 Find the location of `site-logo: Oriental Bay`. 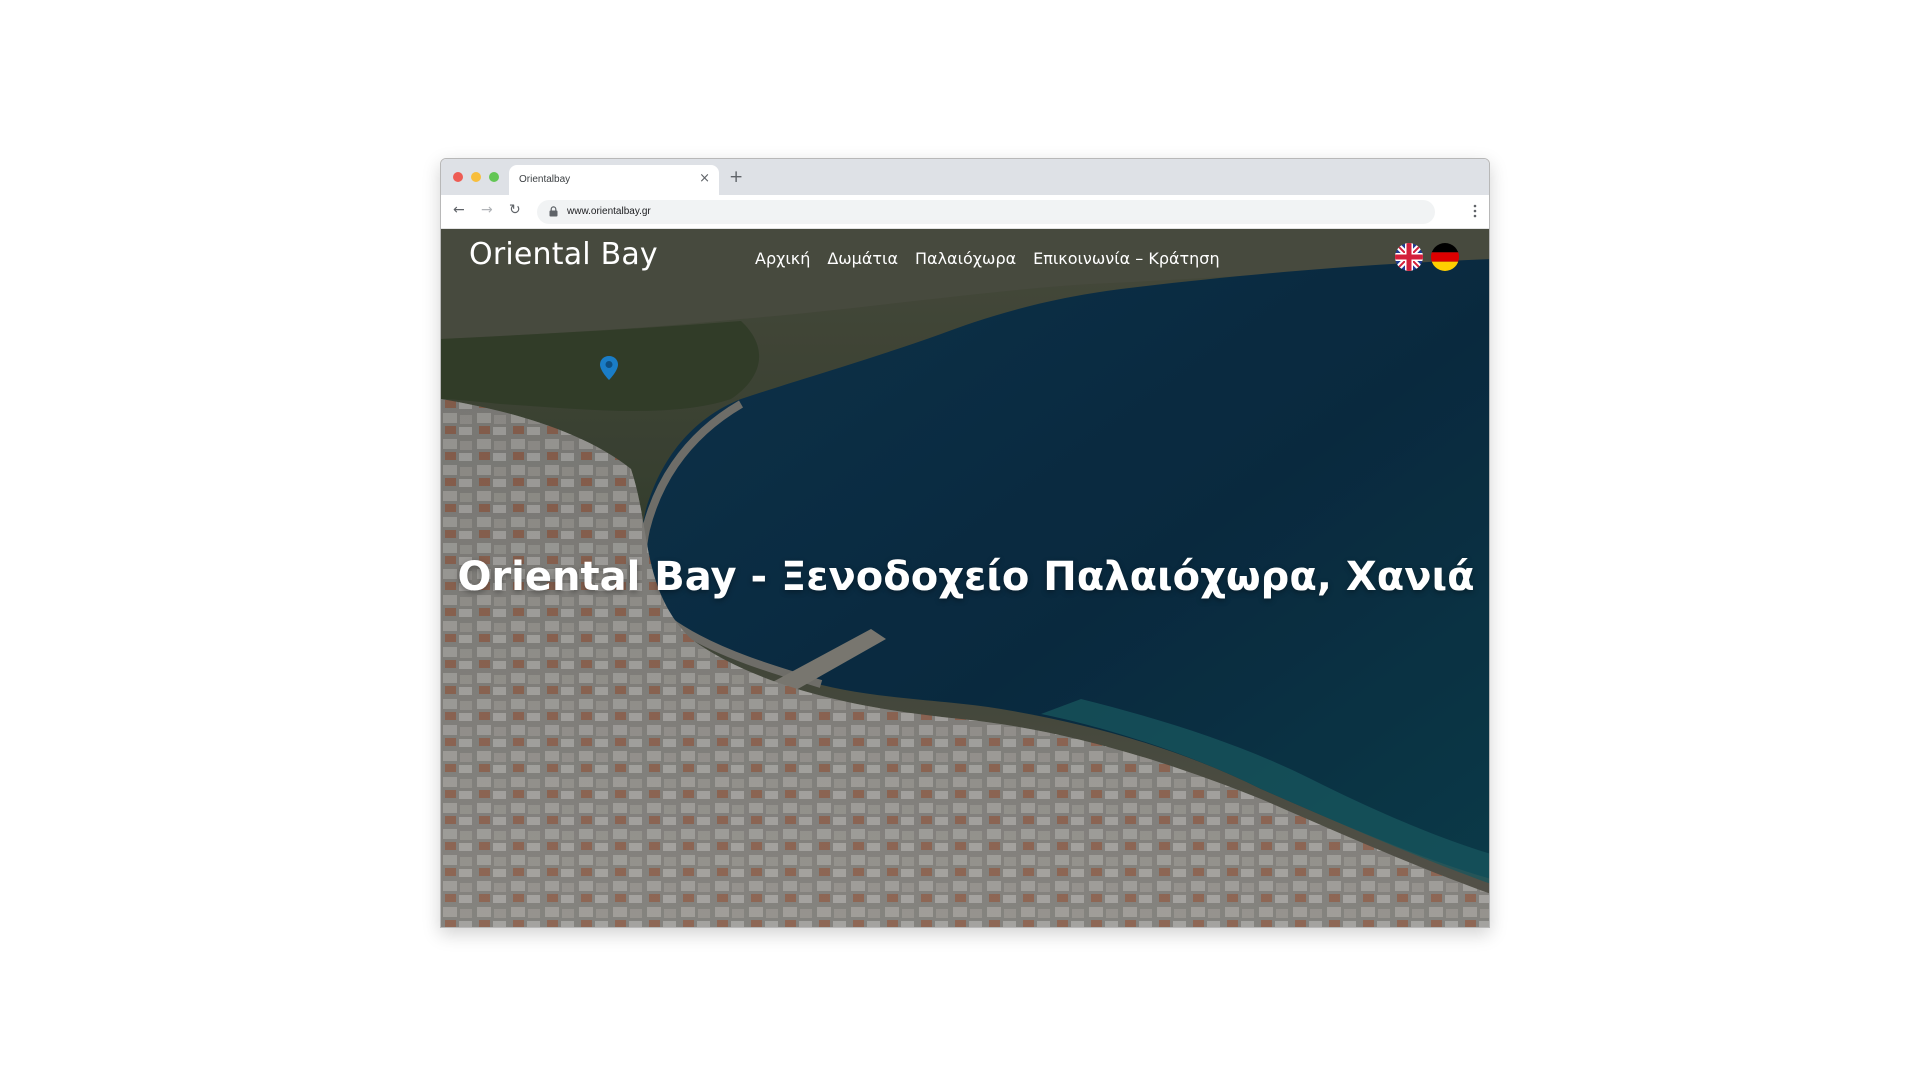

site-logo: Oriental Bay is located at coordinates (563, 254).